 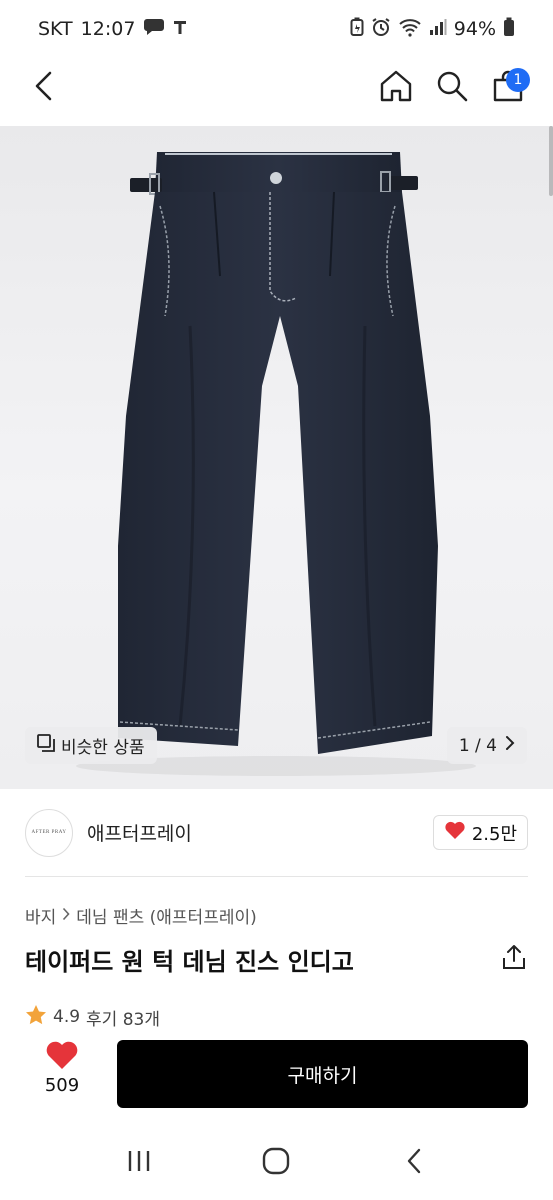 What do you see at coordinates (123, 1019) in the screenshot?
I see `review-count: 후기 83개` at bounding box center [123, 1019].